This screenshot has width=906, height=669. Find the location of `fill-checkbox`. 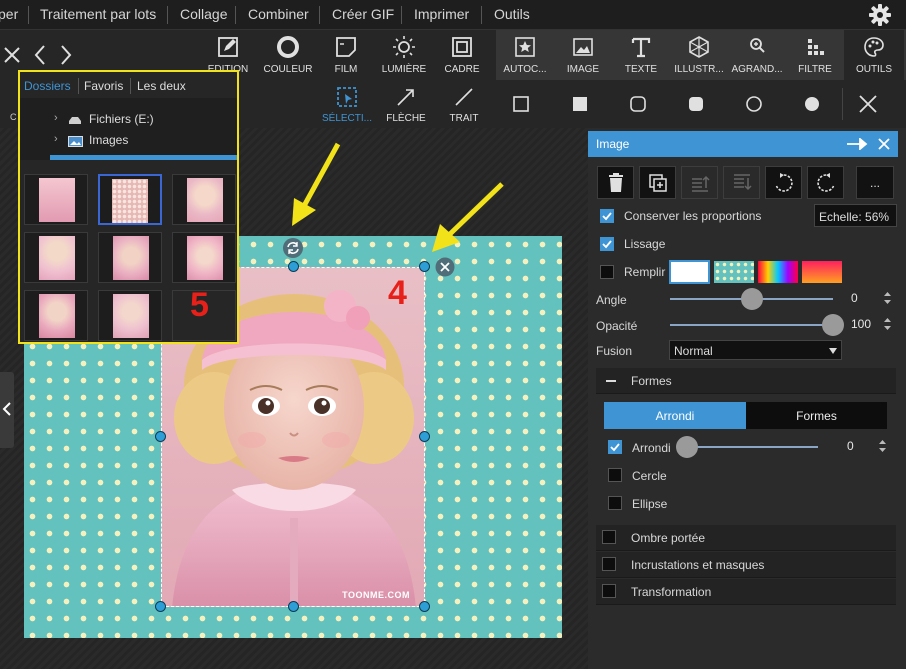

fill-checkbox is located at coordinates (607, 272).